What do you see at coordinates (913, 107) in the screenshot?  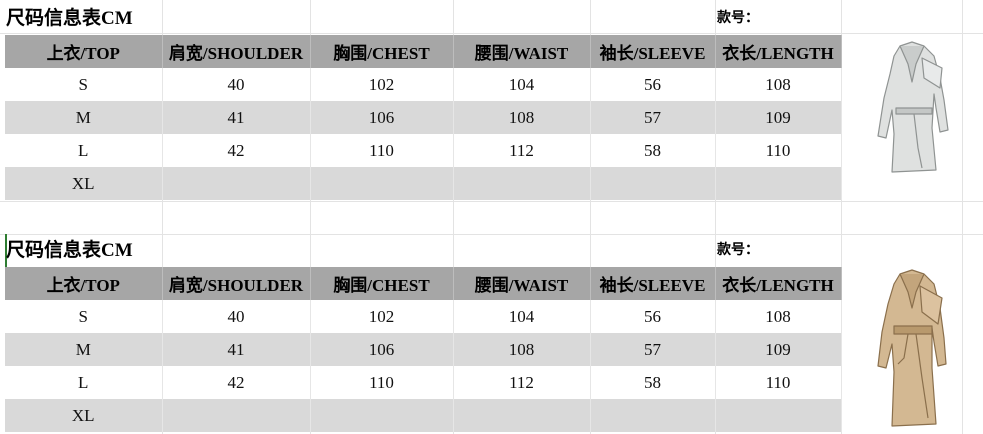 I see `grey-trench-coat-icon` at bounding box center [913, 107].